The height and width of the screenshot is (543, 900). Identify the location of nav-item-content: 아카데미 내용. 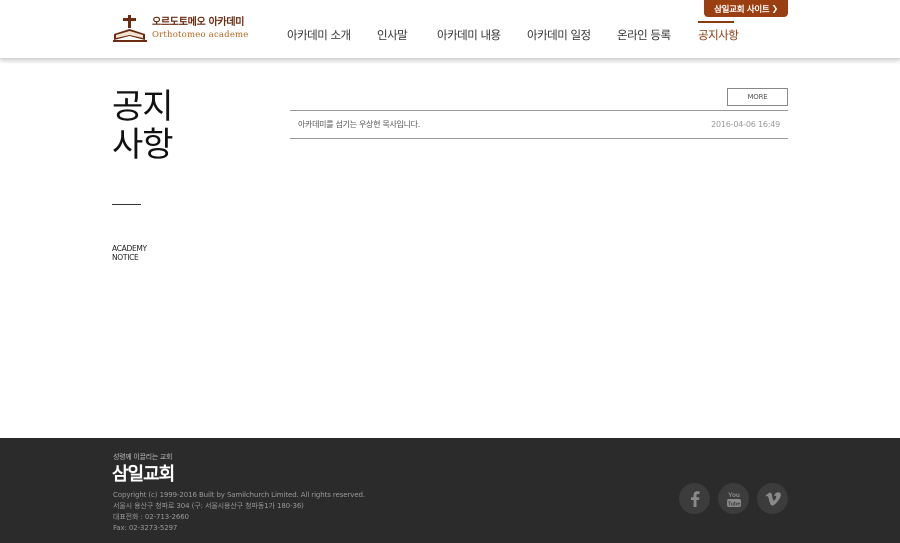
(469, 35).